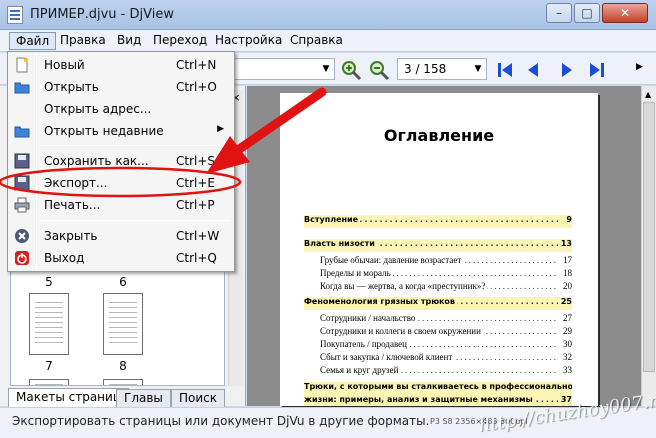 This screenshot has width=656, height=438. I want to click on thumb-label: 7, so click(49, 366).